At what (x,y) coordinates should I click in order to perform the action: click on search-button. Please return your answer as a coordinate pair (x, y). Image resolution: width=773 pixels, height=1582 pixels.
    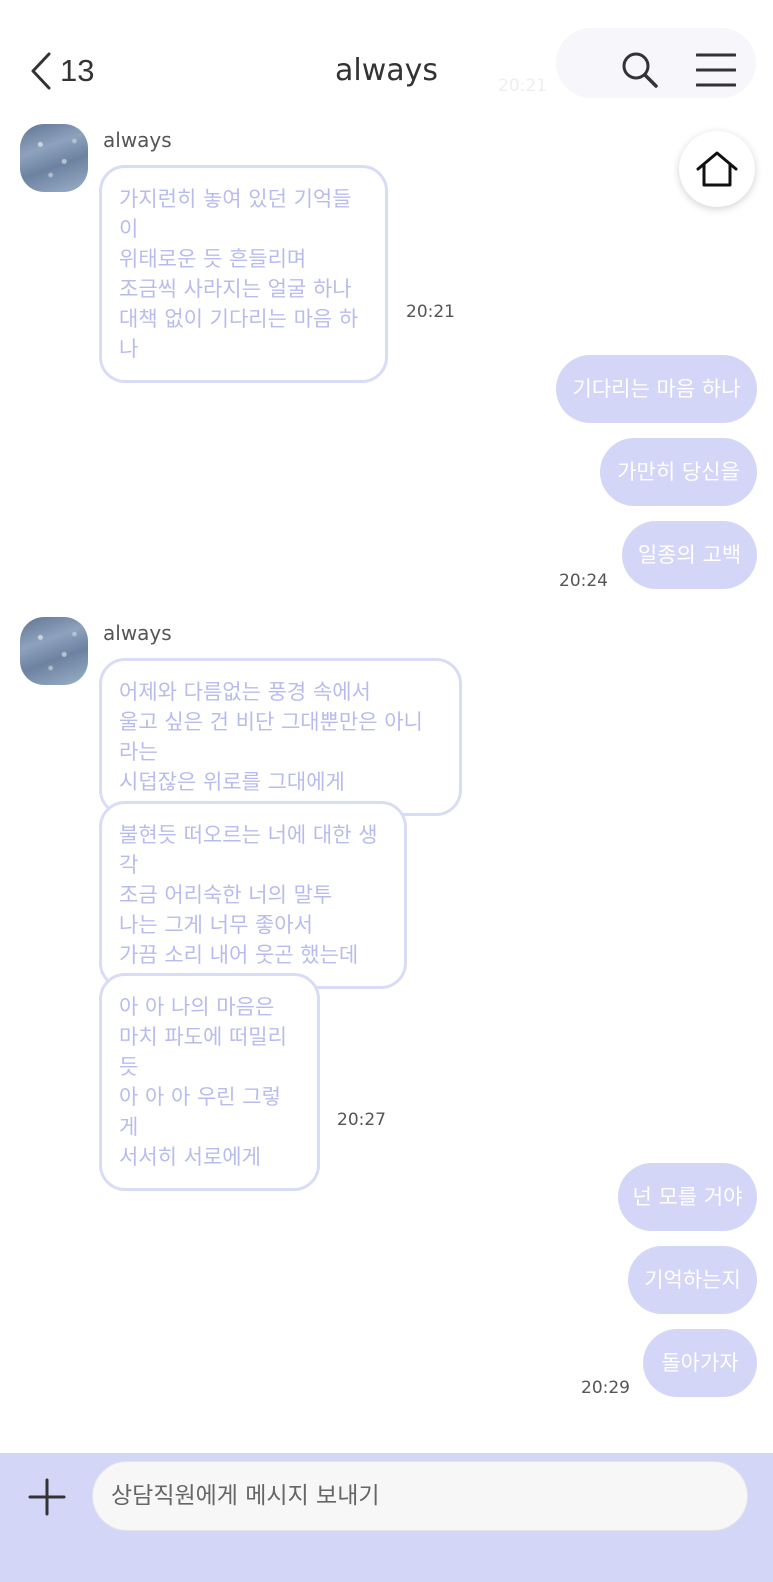
    Looking at the image, I should click on (640, 72).